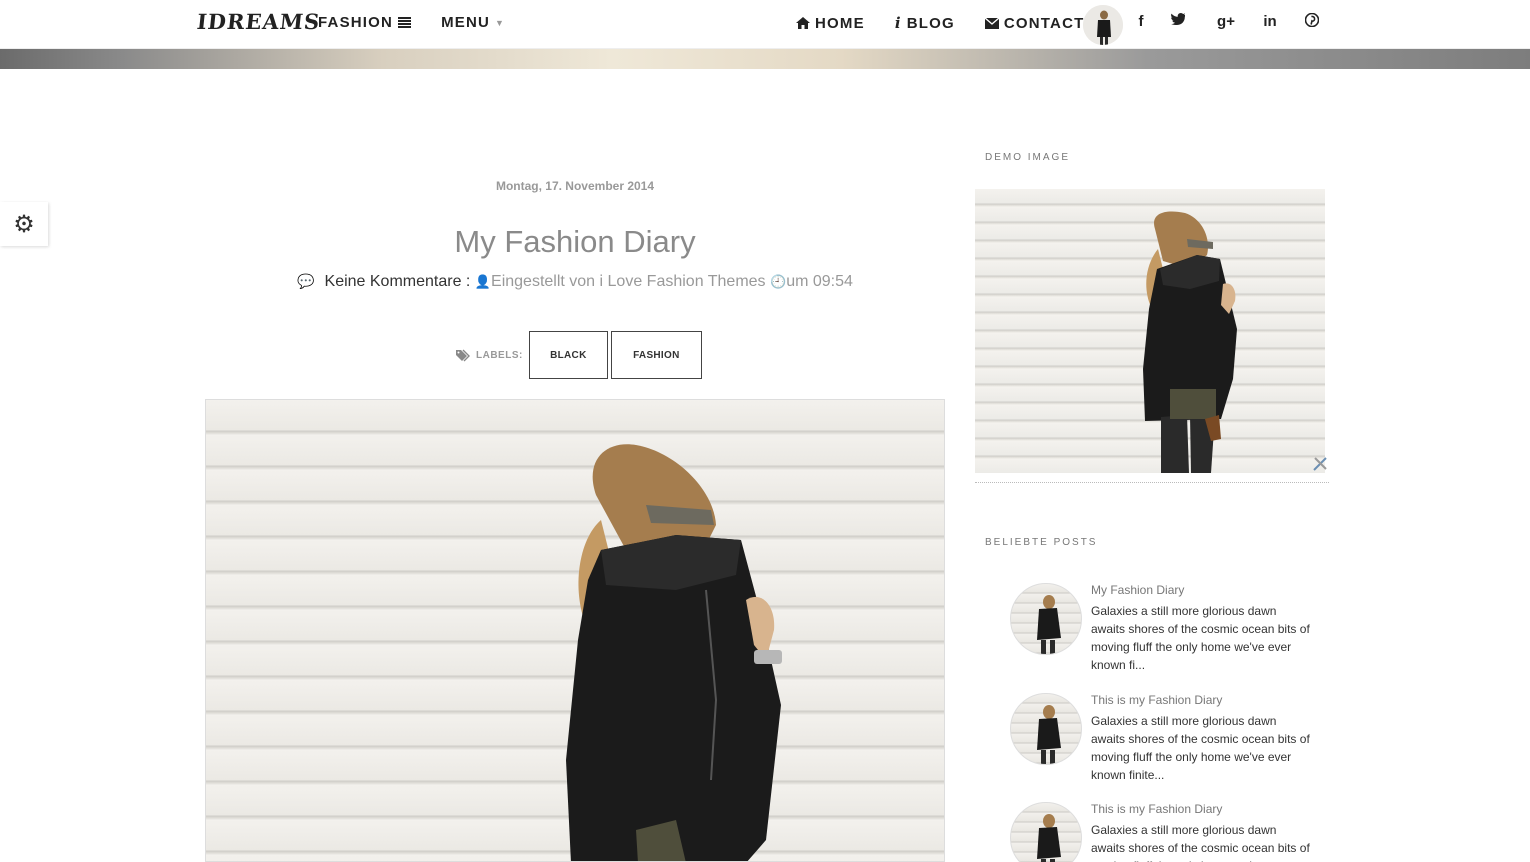  What do you see at coordinates (398, 281) in the screenshot?
I see `comments-link: Keine Kommentare :` at bounding box center [398, 281].